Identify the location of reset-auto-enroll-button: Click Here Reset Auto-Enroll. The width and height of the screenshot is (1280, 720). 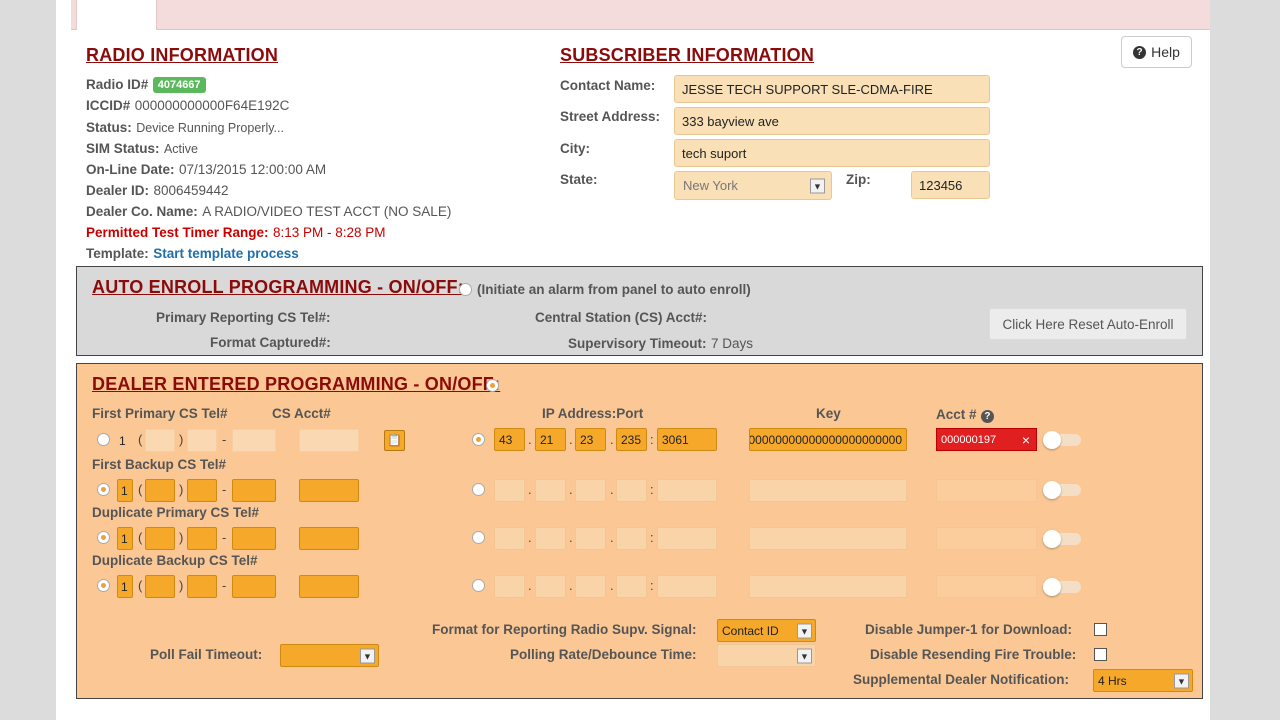
(1088, 324).